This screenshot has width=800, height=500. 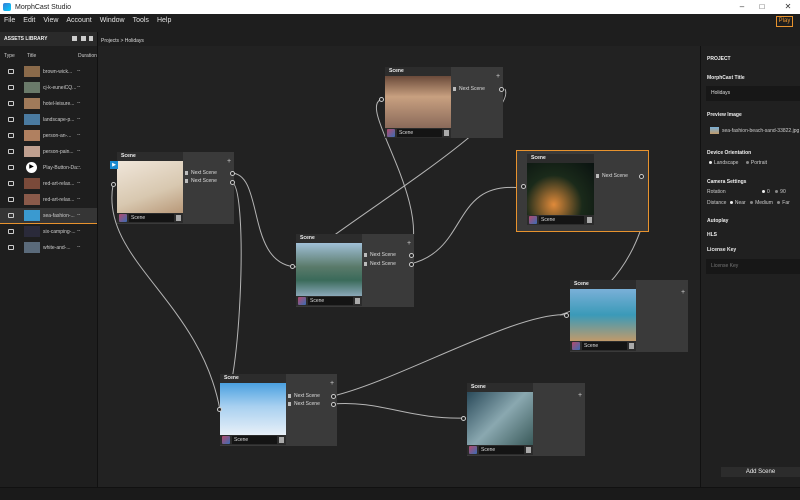 What do you see at coordinates (48, 232) in the screenshot?
I see `asset-item: six-camping-... --` at bounding box center [48, 232].